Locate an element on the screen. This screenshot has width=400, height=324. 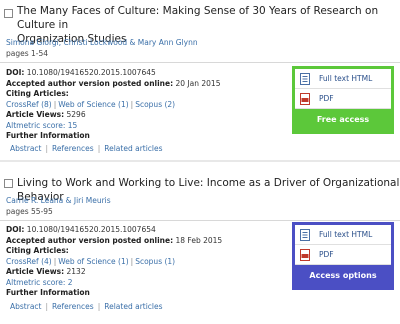
doi-value: 10.1080/19416520.2015.1007654 is located at coordinates (91, 229).